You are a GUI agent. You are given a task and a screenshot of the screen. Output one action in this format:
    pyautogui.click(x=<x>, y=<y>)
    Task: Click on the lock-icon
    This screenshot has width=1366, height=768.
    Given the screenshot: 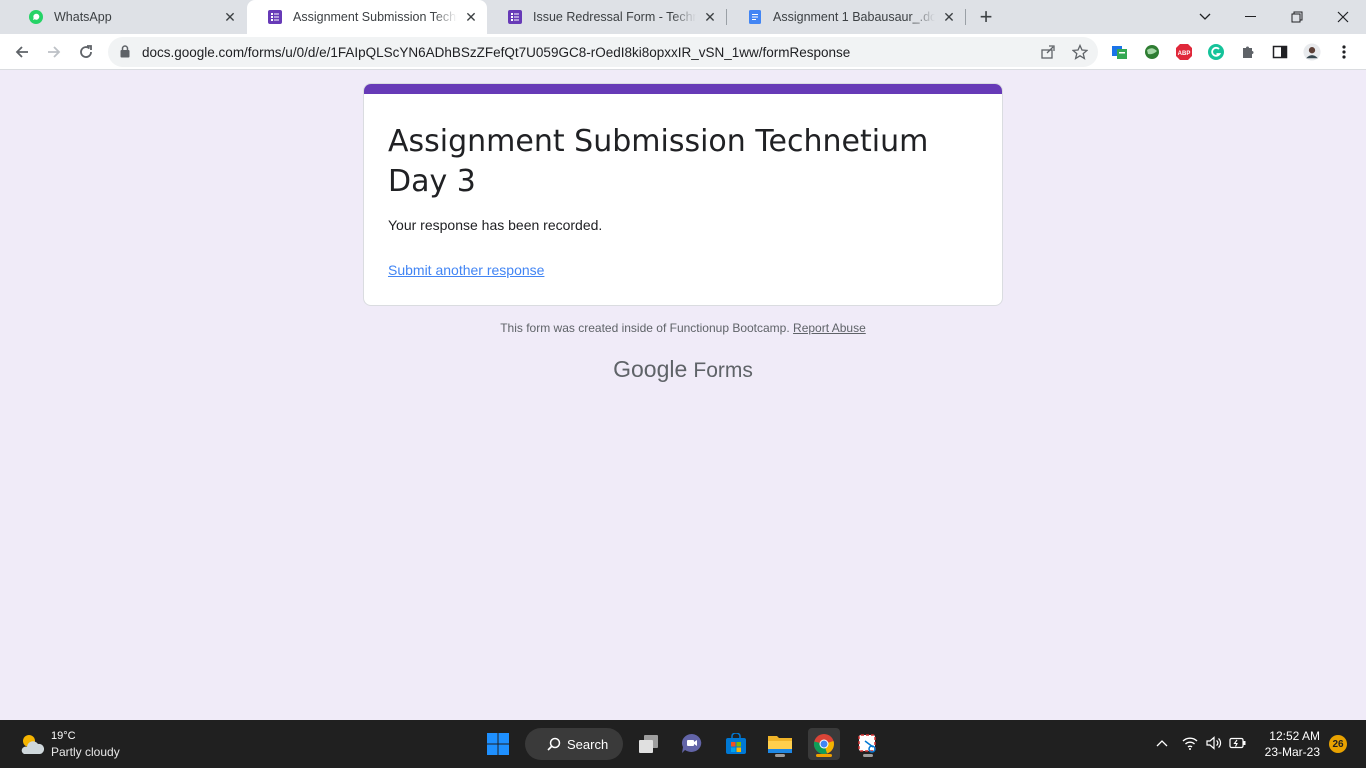 What is the action you would take?
    pyautogui.click(x=125, y=51)
    